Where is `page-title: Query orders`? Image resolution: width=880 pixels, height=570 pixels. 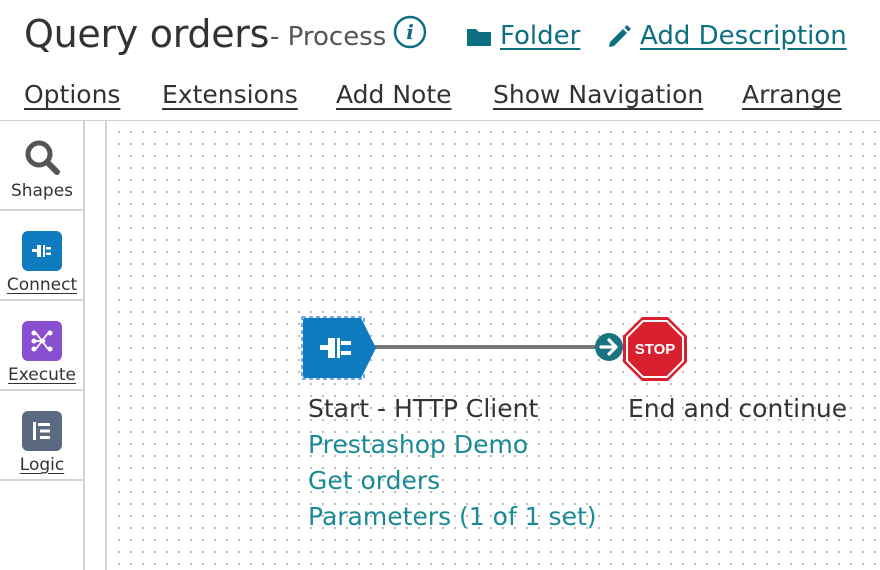
page-title: Query orders is located at coordinates (147, 34).